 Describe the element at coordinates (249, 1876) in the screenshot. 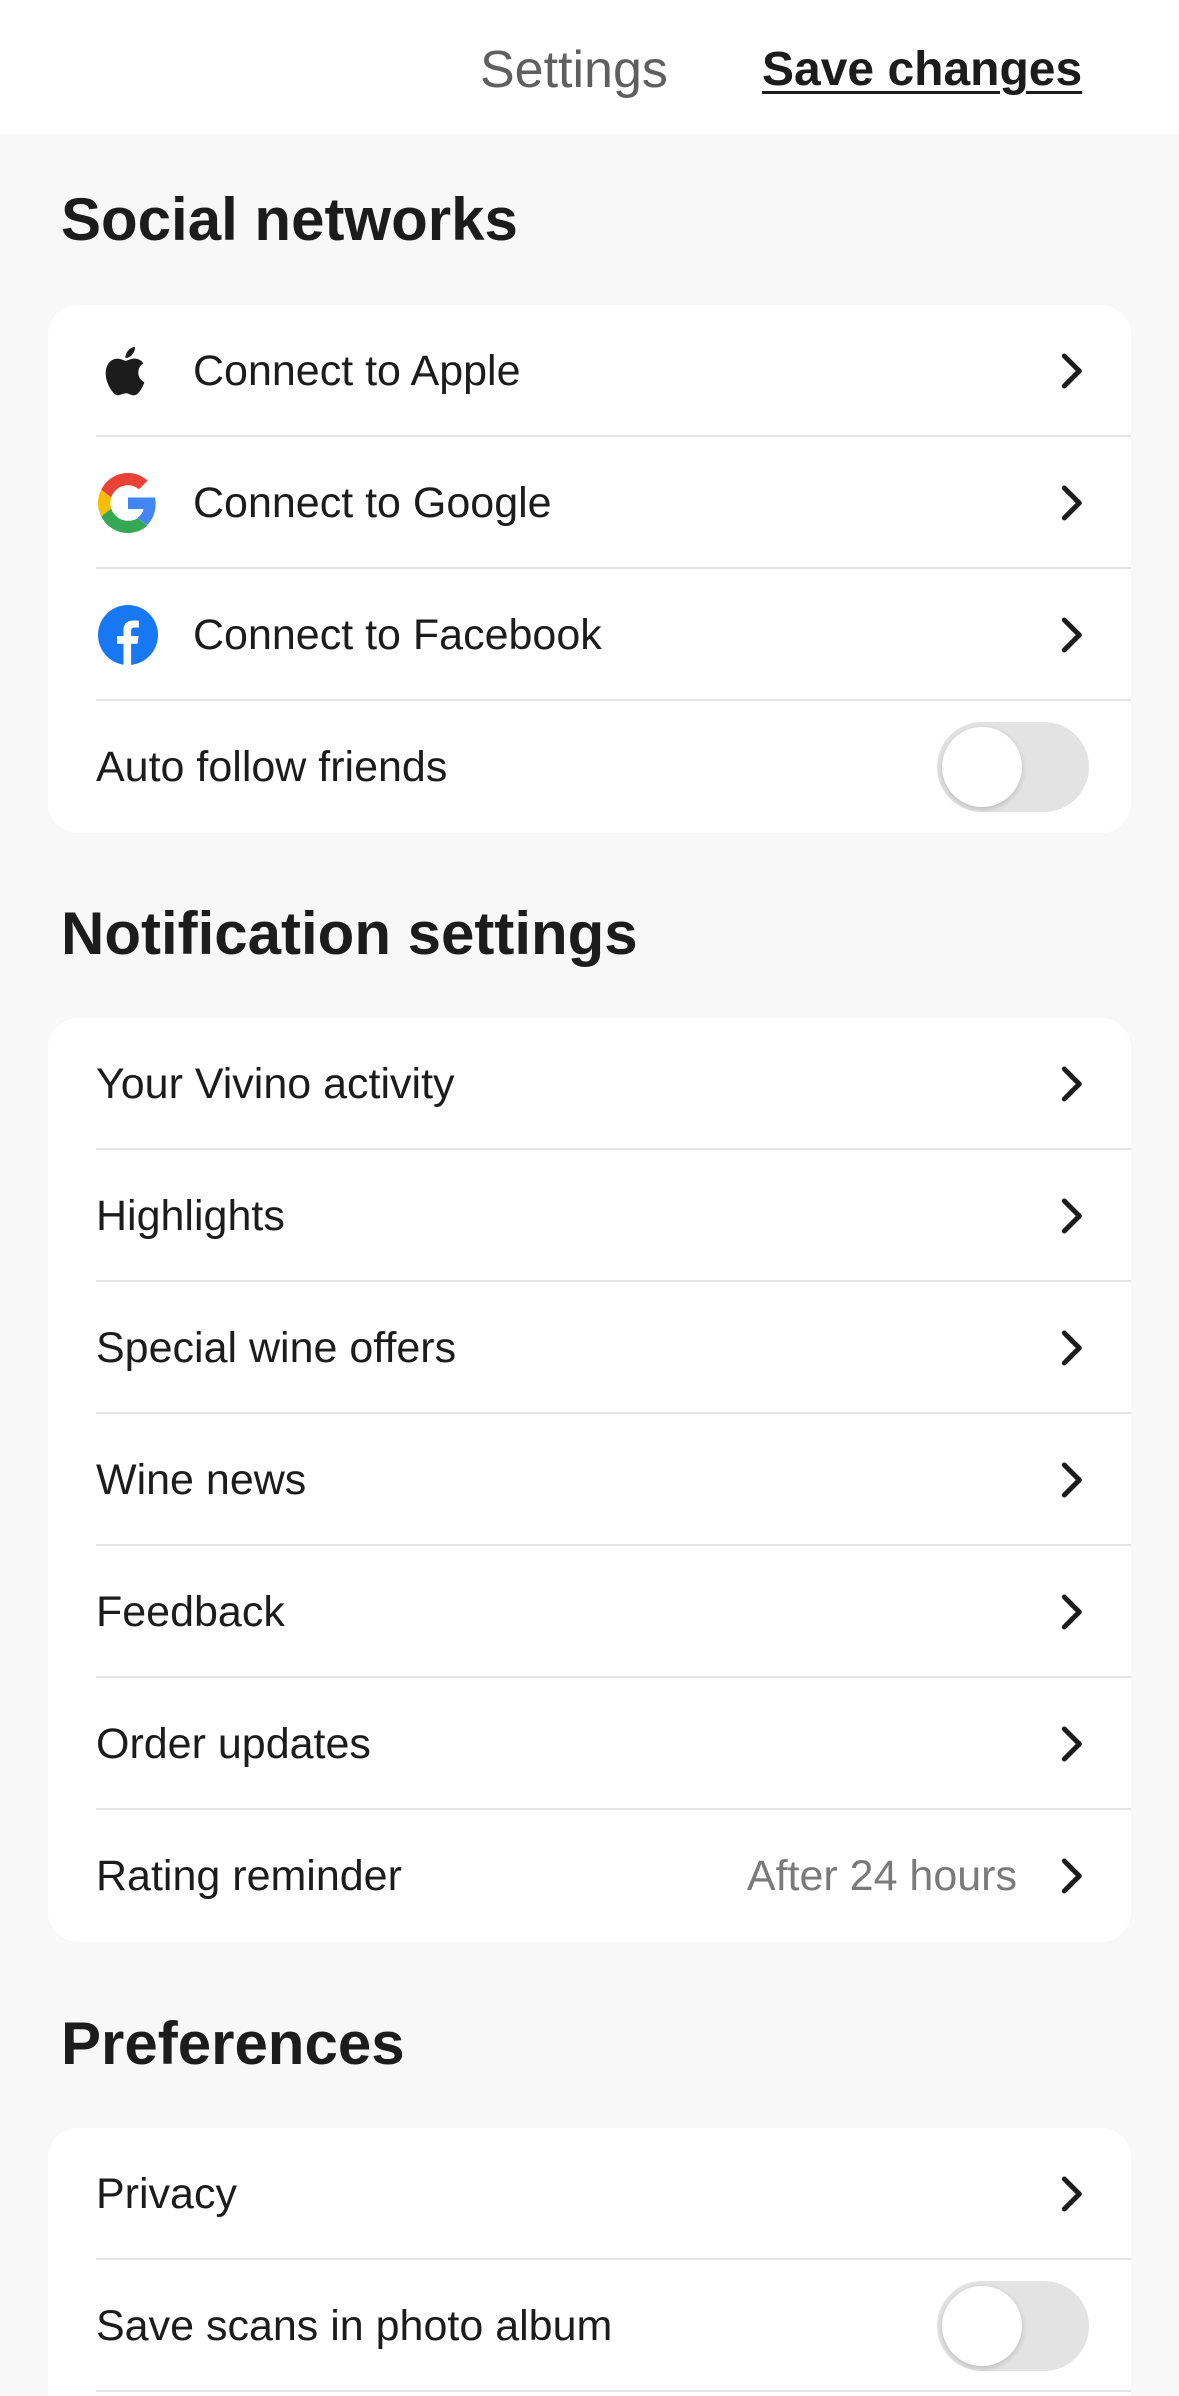

I see `notification-item-label: Rating reminder` at that location.